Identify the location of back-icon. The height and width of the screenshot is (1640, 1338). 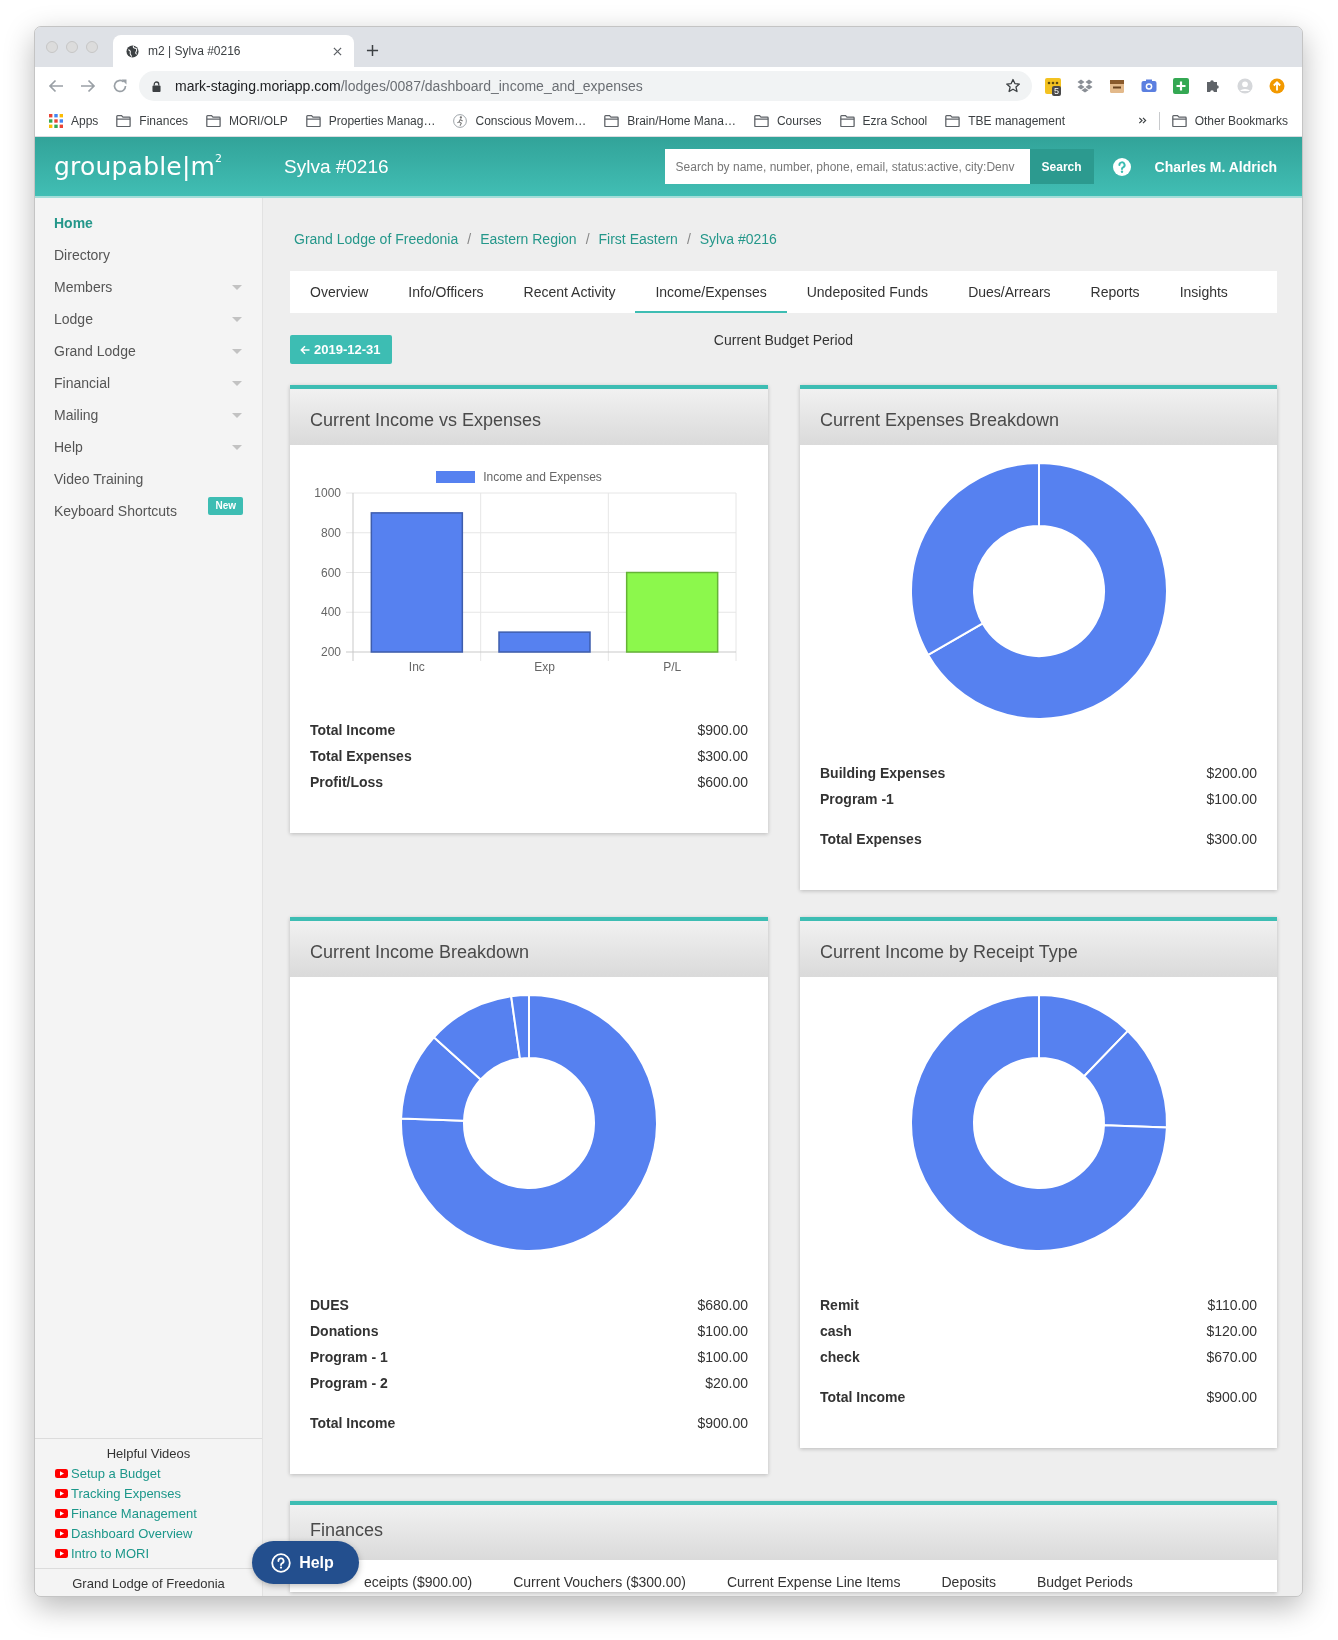
(56, 86).